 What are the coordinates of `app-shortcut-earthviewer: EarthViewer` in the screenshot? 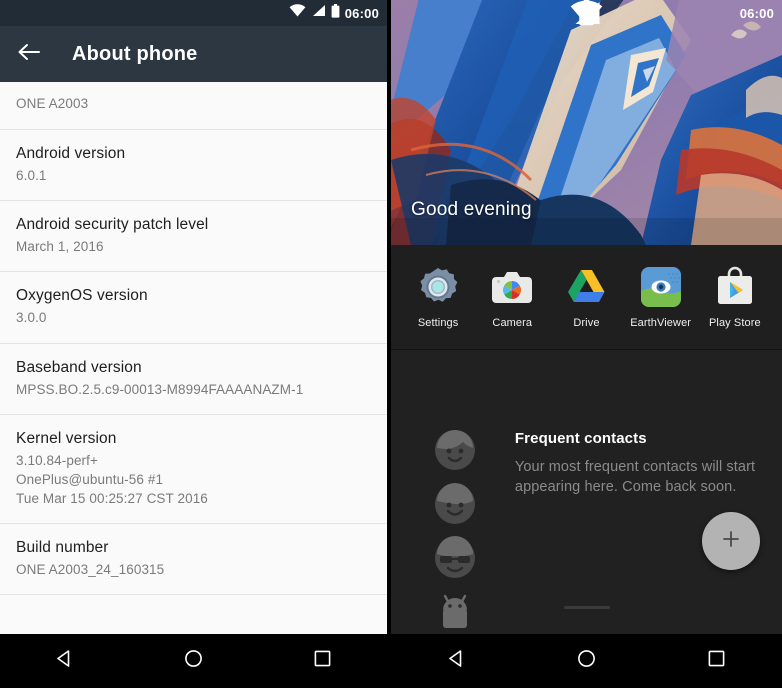 It's located at (661, 297).